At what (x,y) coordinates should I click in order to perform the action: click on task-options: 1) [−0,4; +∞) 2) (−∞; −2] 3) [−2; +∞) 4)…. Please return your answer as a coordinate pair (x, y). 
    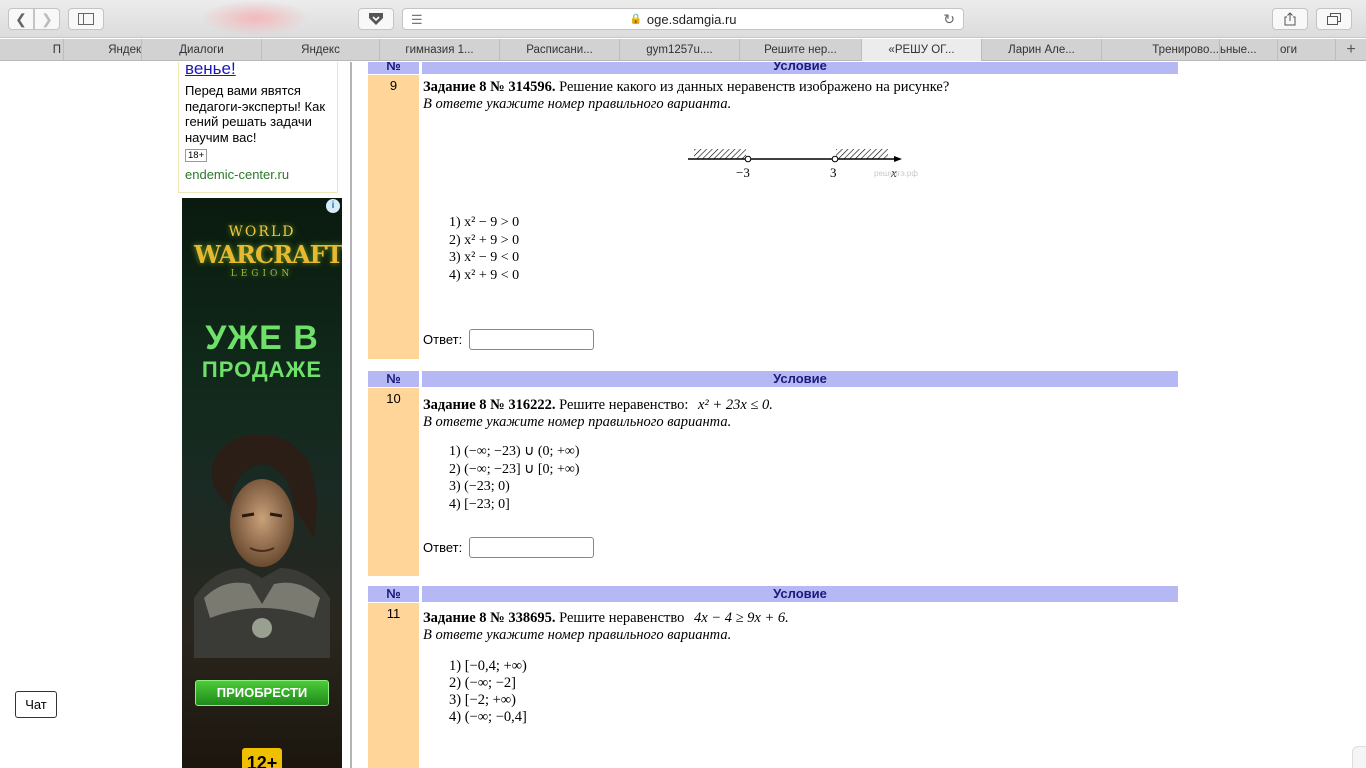
    Looking at the image, I should click on (488, 692).